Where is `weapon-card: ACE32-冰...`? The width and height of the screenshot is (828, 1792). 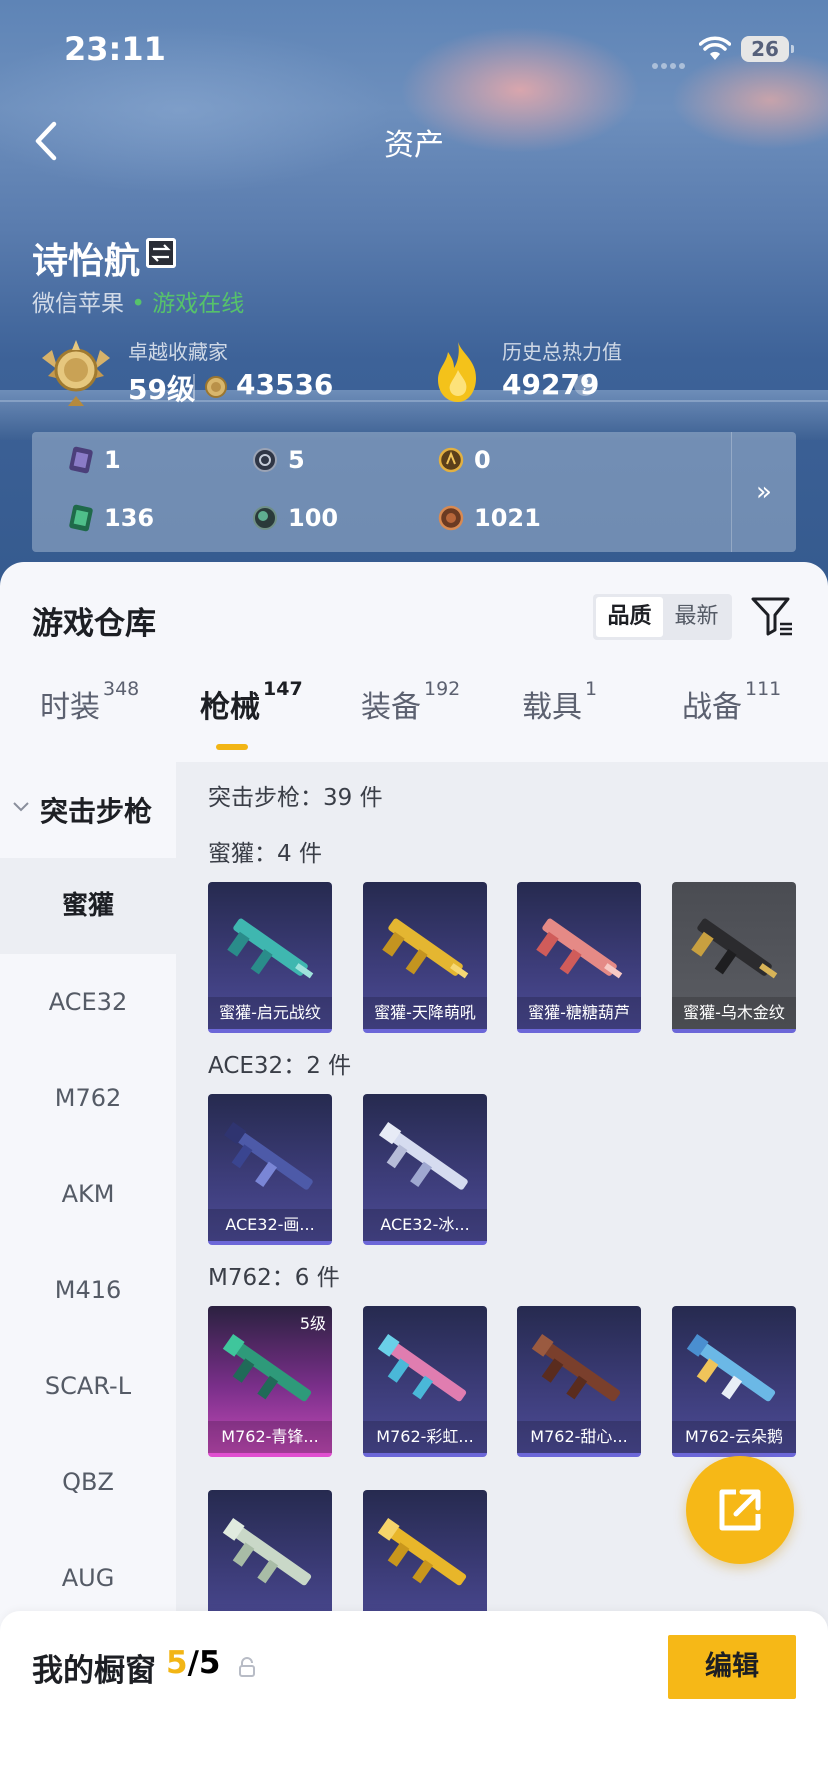 weapon-card: ACE32-冰... is located at coordinates (425, 1169).